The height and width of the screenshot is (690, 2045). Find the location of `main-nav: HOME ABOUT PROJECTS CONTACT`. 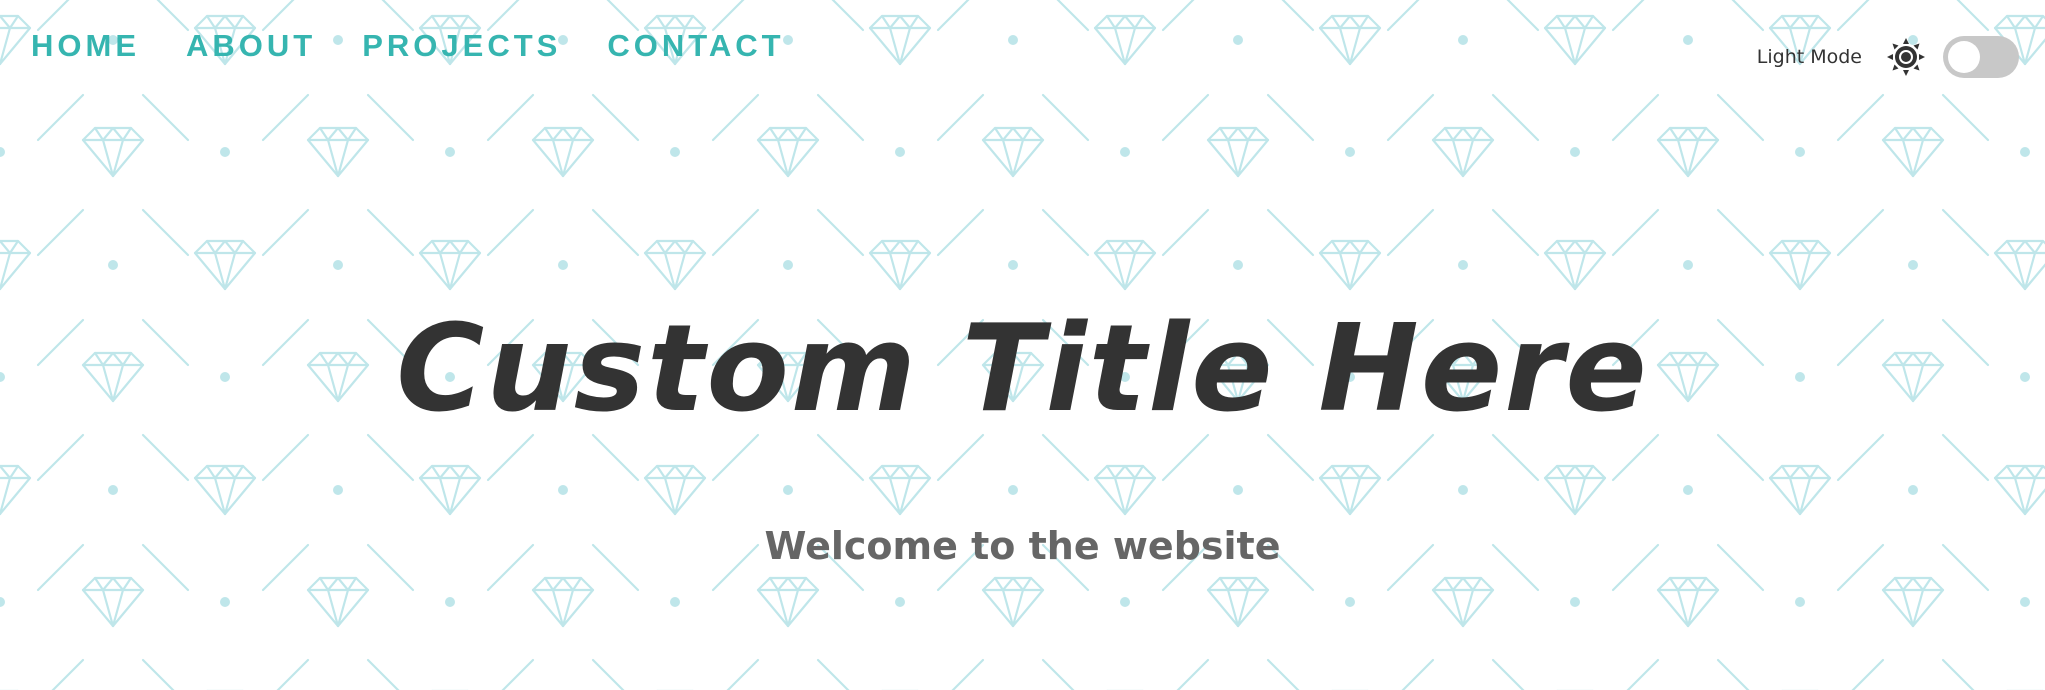

main-nav: HOME ABOUT PROJECTS CONTACT is located at coordinates (408, 46).